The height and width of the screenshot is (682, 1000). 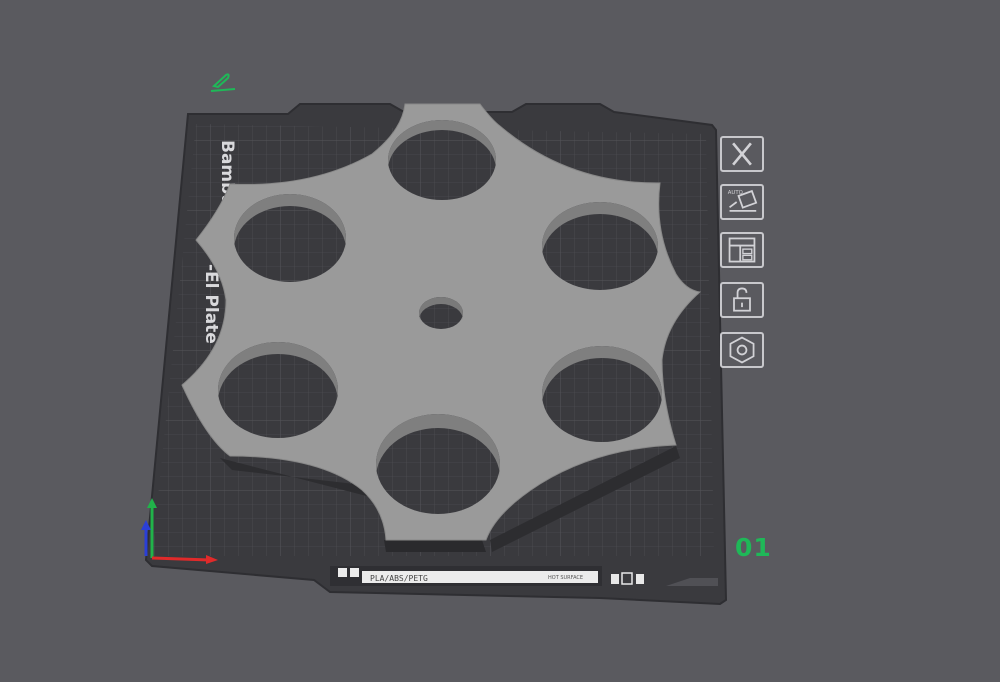 What do you see at coordinates (211, 304) in the screenshot?
I see `plate-type-text: -El Plate` at bounding box center [211, 304].